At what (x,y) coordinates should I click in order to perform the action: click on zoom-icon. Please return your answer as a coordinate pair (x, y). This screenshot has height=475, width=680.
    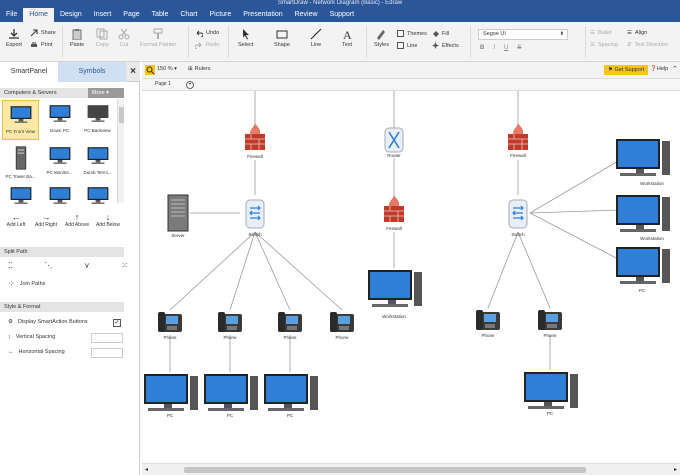
    Looking at the image, I should click on (150, 70).